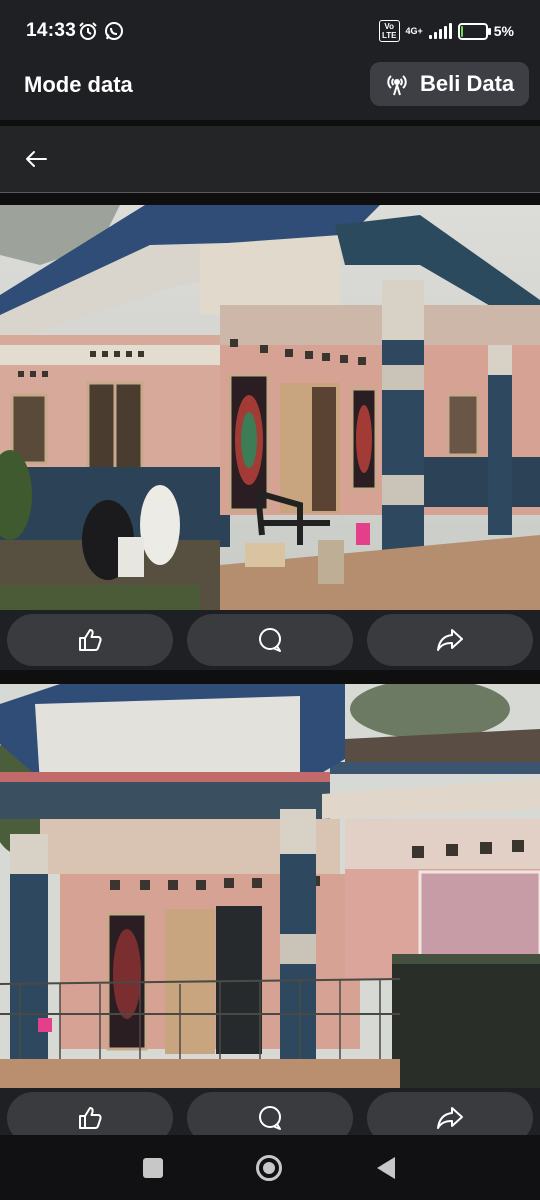  I want to click on volte-badge: Vo LTE, so click(389, 31).